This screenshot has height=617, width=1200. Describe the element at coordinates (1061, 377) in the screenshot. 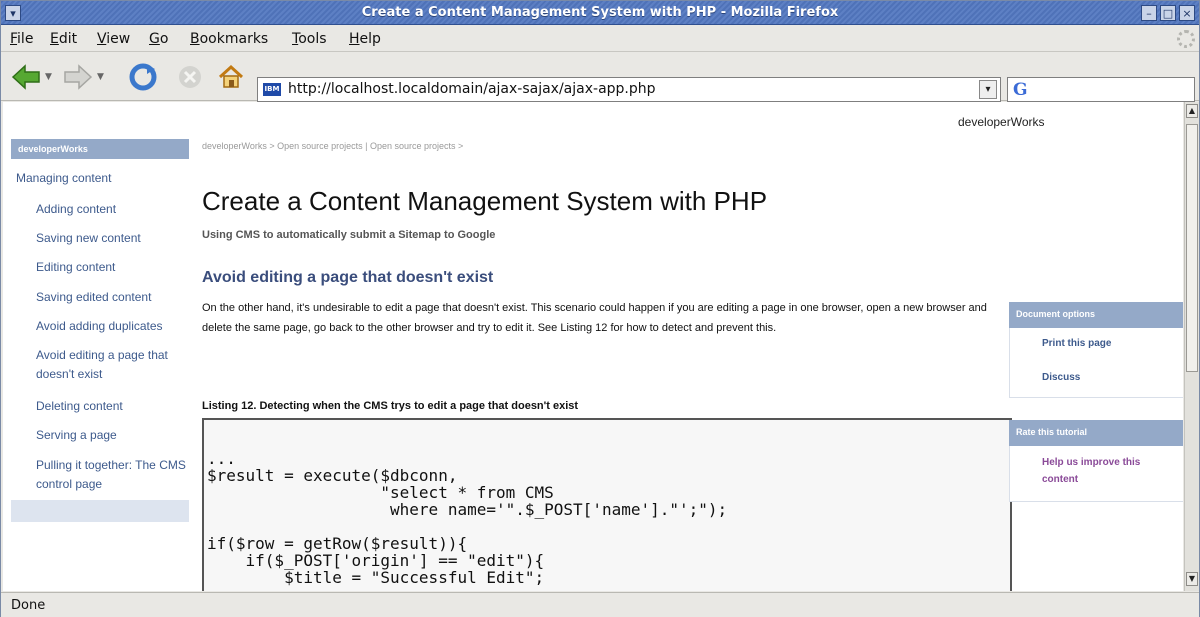

I see `discuss-link: Discuss` at that location.